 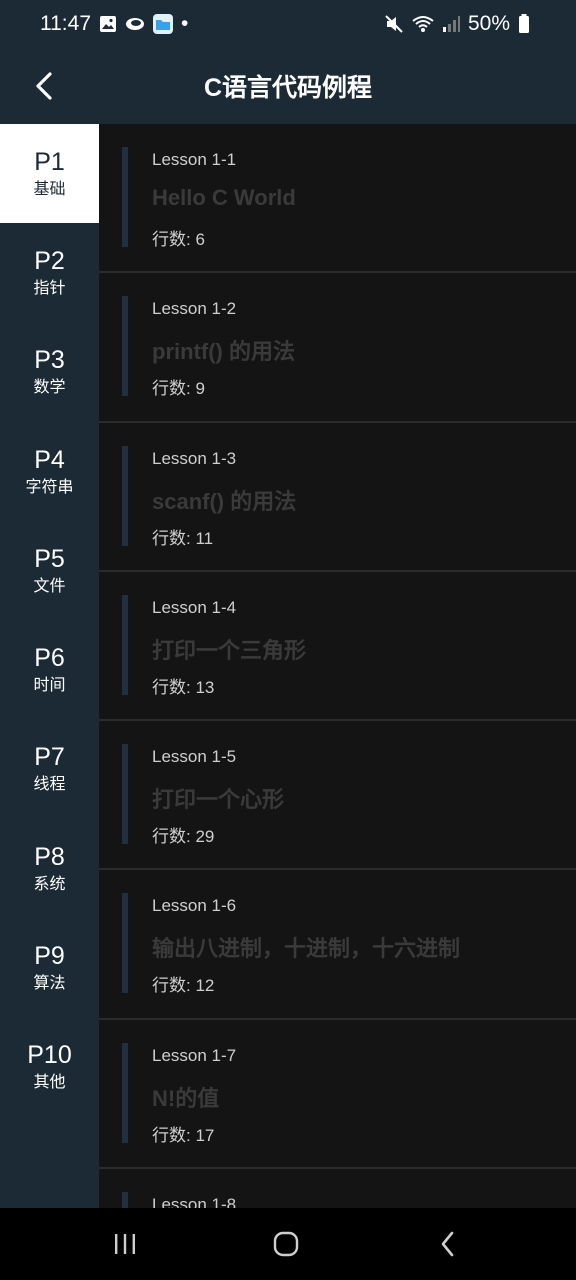 I want to click on sidebar-item-label: 数学, so click(x=49, y=388).